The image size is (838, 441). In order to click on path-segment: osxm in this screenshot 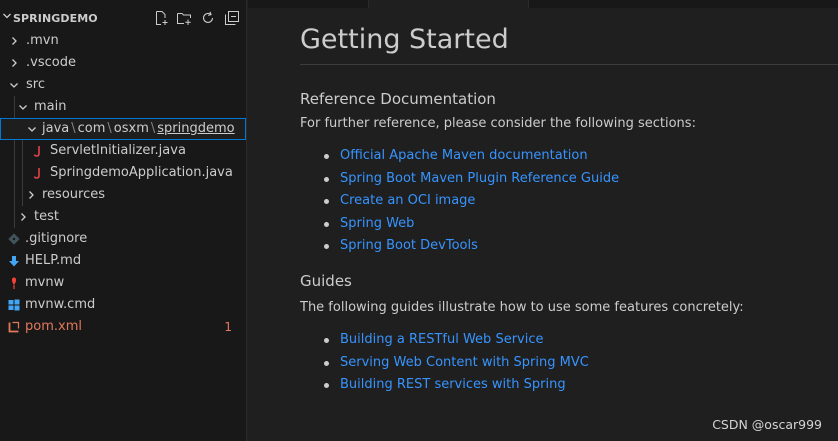, I will do `click(131, 128)`.